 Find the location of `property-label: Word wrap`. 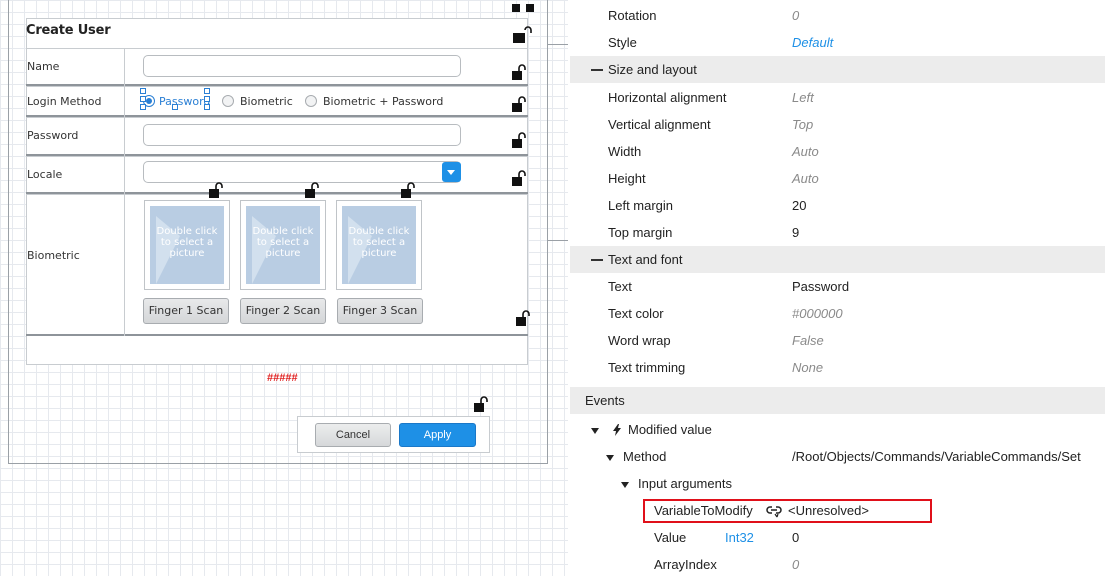

property-label: Word wrap is located at coordinates (639, 340).